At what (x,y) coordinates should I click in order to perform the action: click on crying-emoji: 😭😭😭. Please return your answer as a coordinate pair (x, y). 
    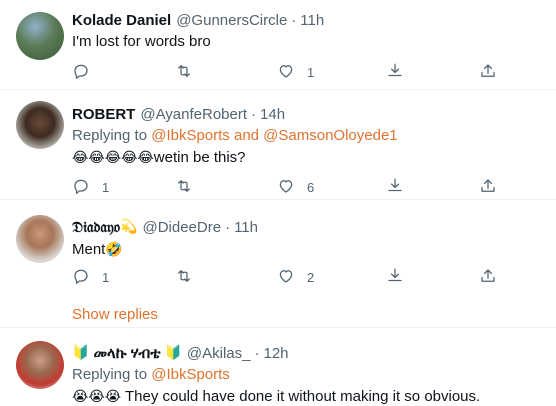
    Looking at the image, I should click on (97, 397).